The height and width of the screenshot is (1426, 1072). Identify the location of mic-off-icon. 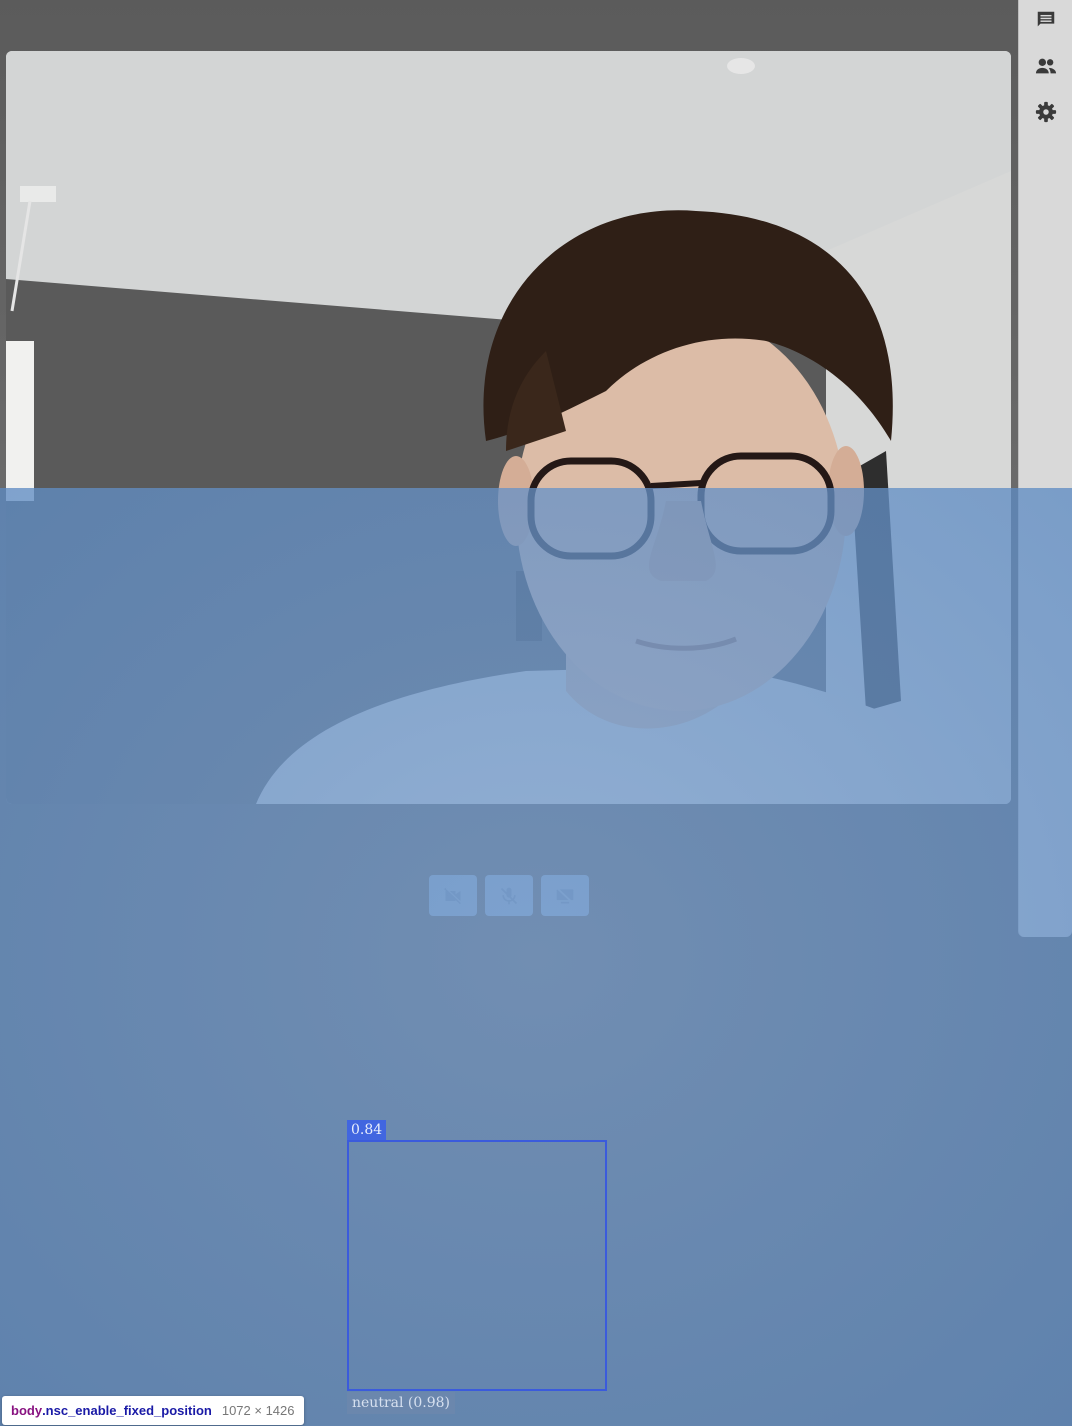
(509, 895).